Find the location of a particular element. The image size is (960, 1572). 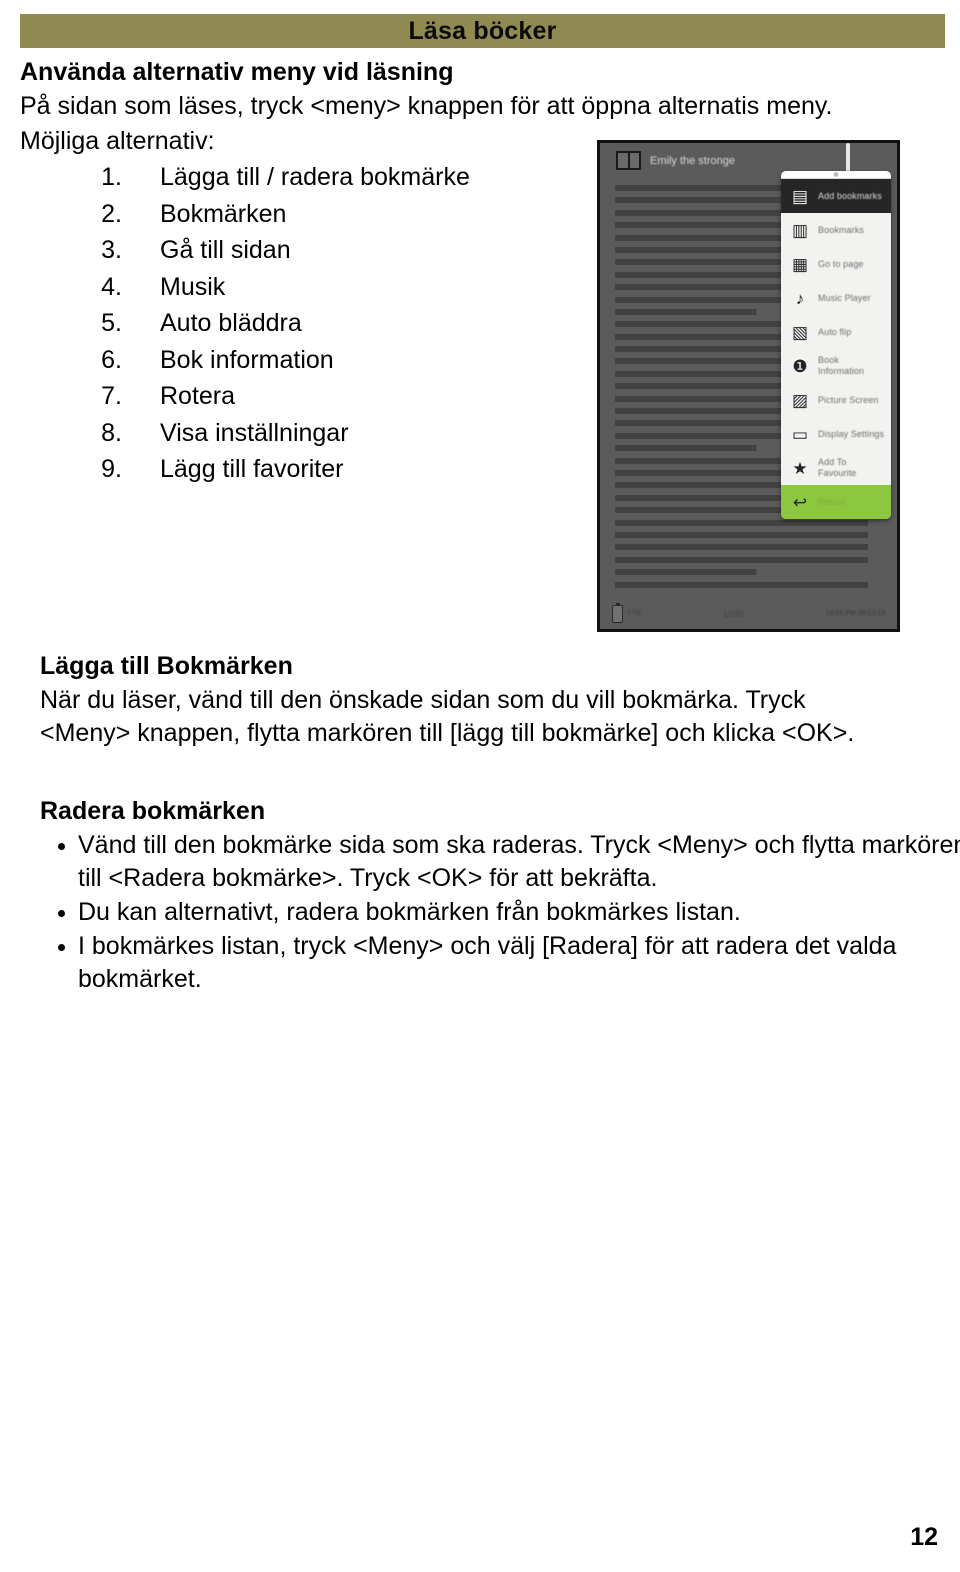

menu-option-number: 3. is located at coordinates (111, 250).